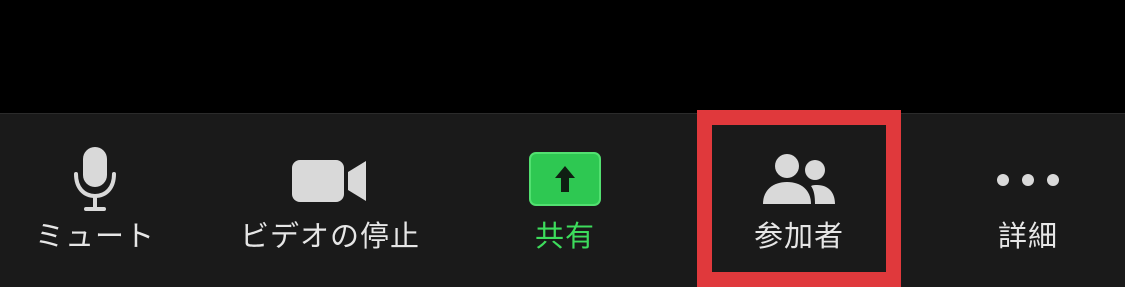 The image size is (1125, 287). Describe the element at coordinates (95, 179) in the screenshot. I see `microphone-icon` at that location.